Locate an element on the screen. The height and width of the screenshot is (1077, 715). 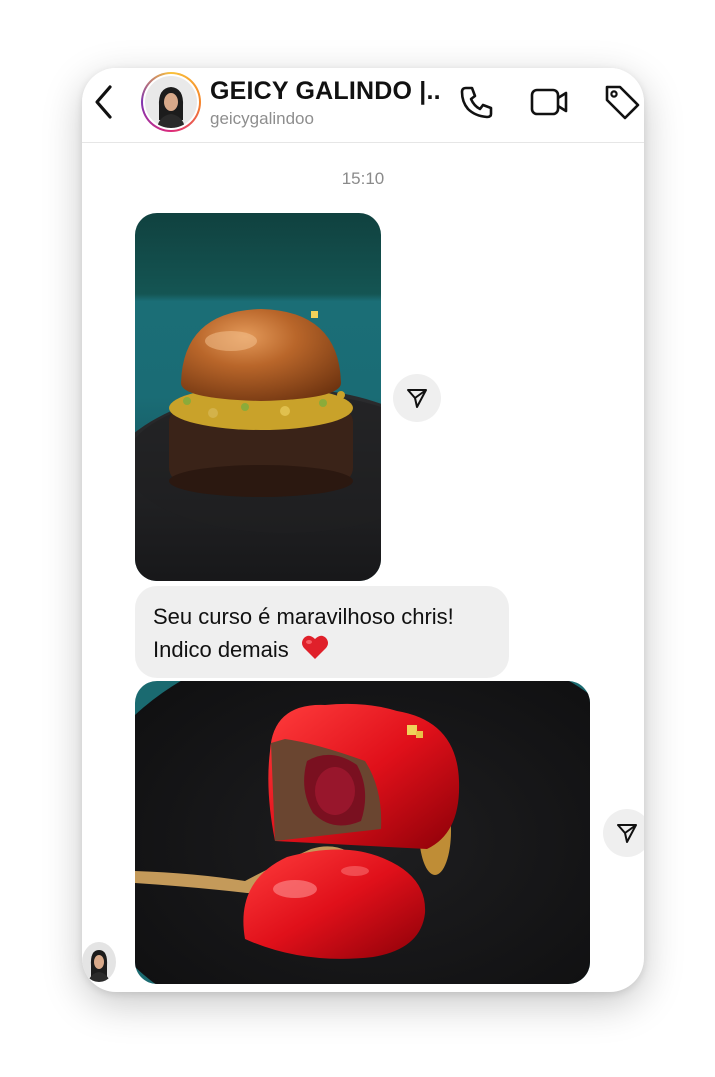
tag-button is located at coordinates (622, 102).